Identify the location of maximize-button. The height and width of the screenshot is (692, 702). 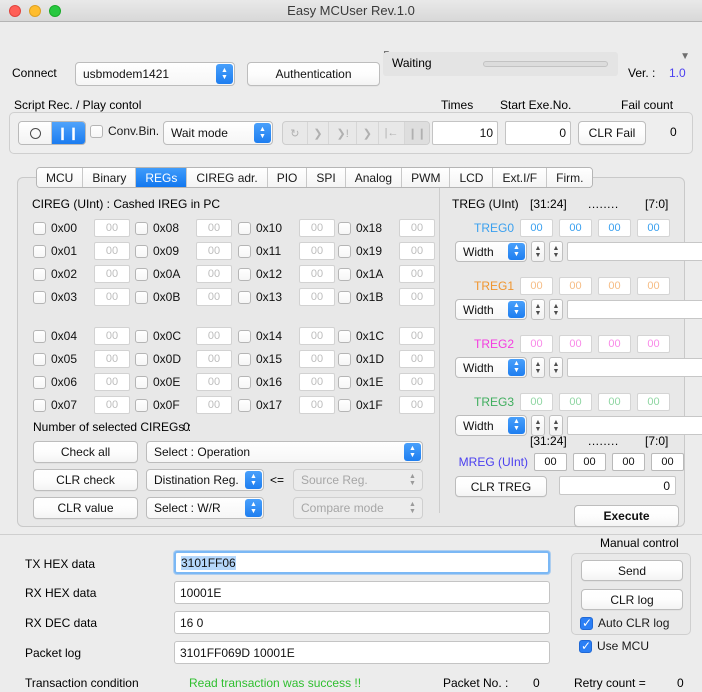
(55, 10).